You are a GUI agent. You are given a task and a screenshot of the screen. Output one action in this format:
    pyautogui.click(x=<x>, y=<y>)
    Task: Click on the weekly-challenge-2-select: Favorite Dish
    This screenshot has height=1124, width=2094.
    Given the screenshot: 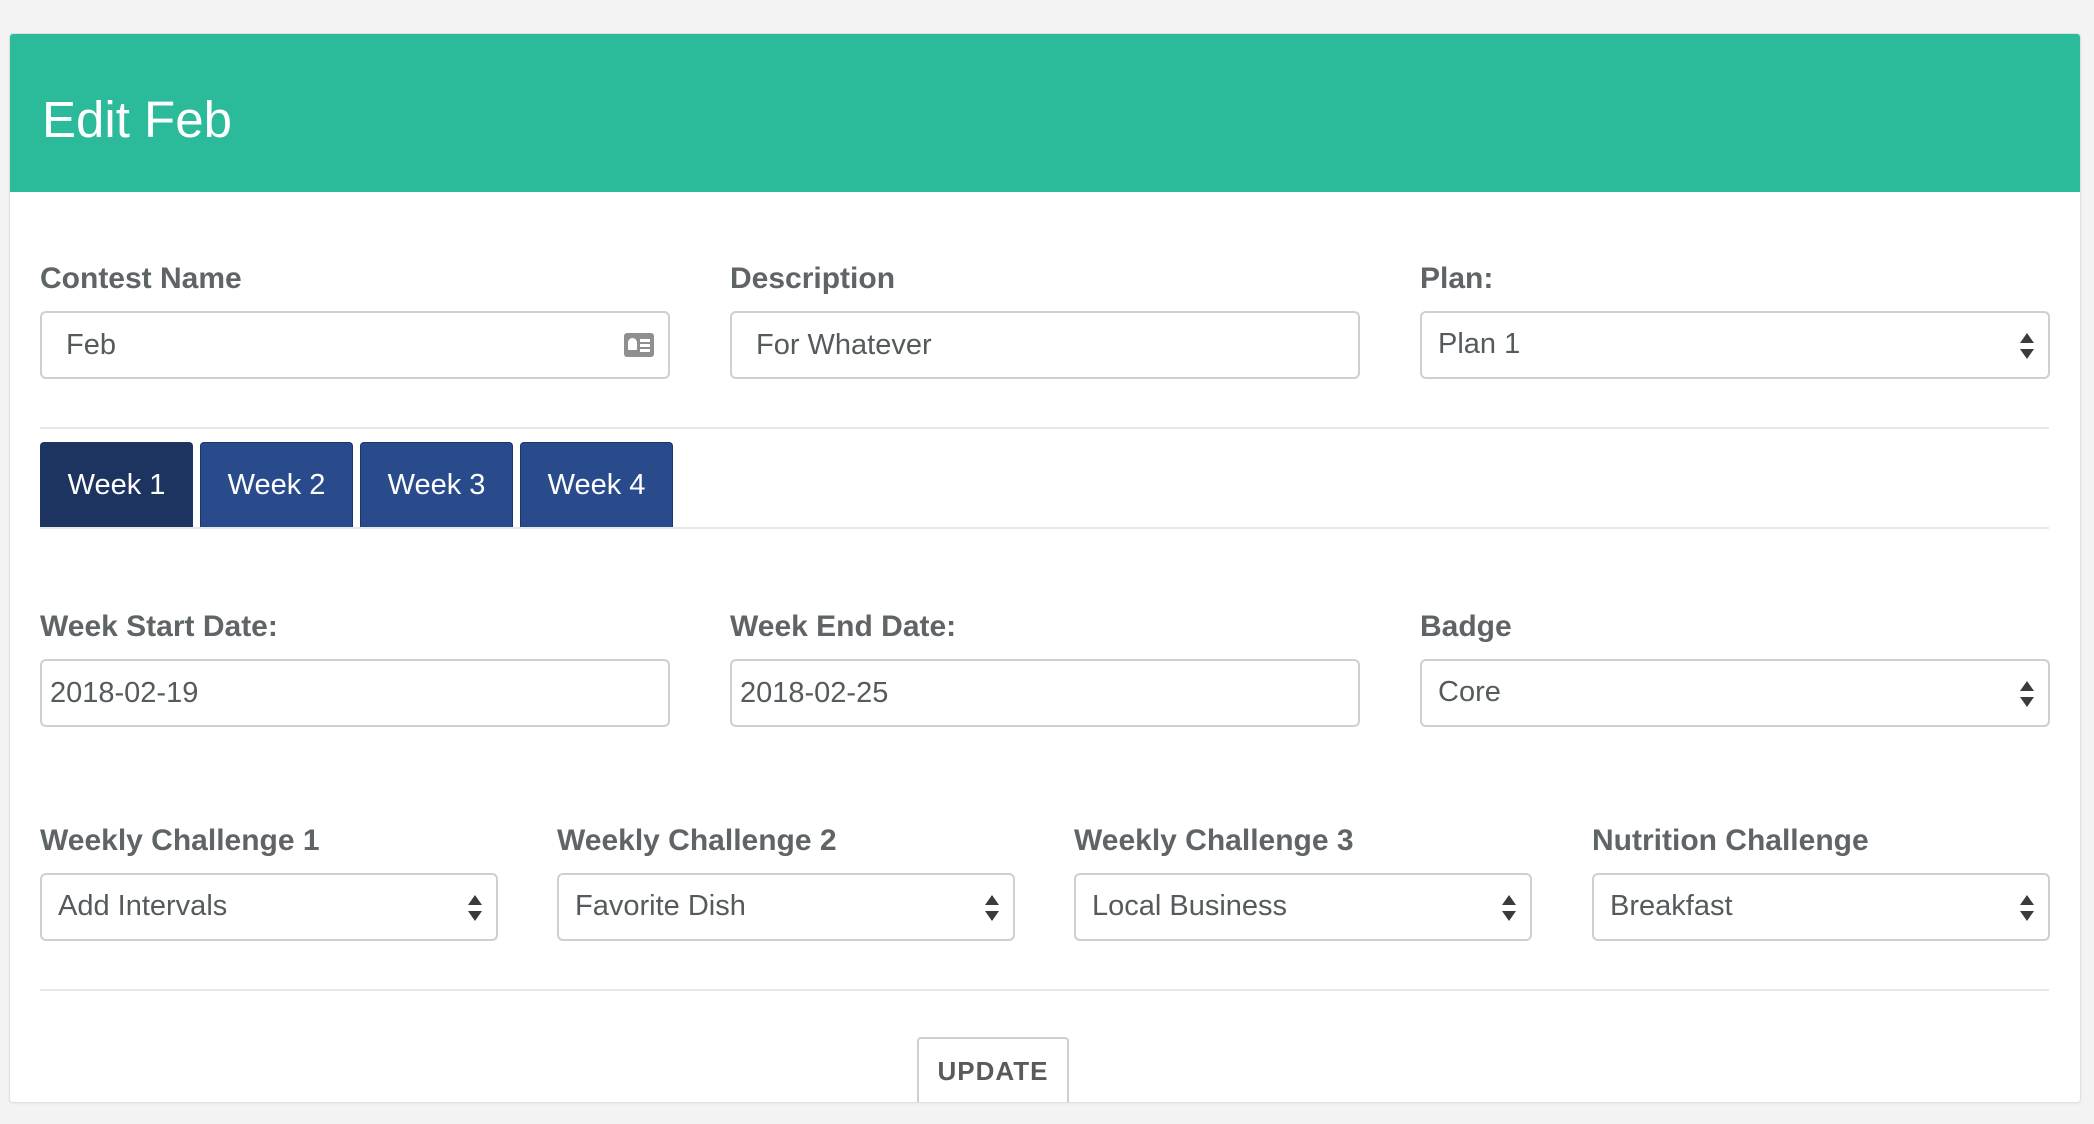 What is the action you would take?
    pyautogui.click(x=786, y=907)
    